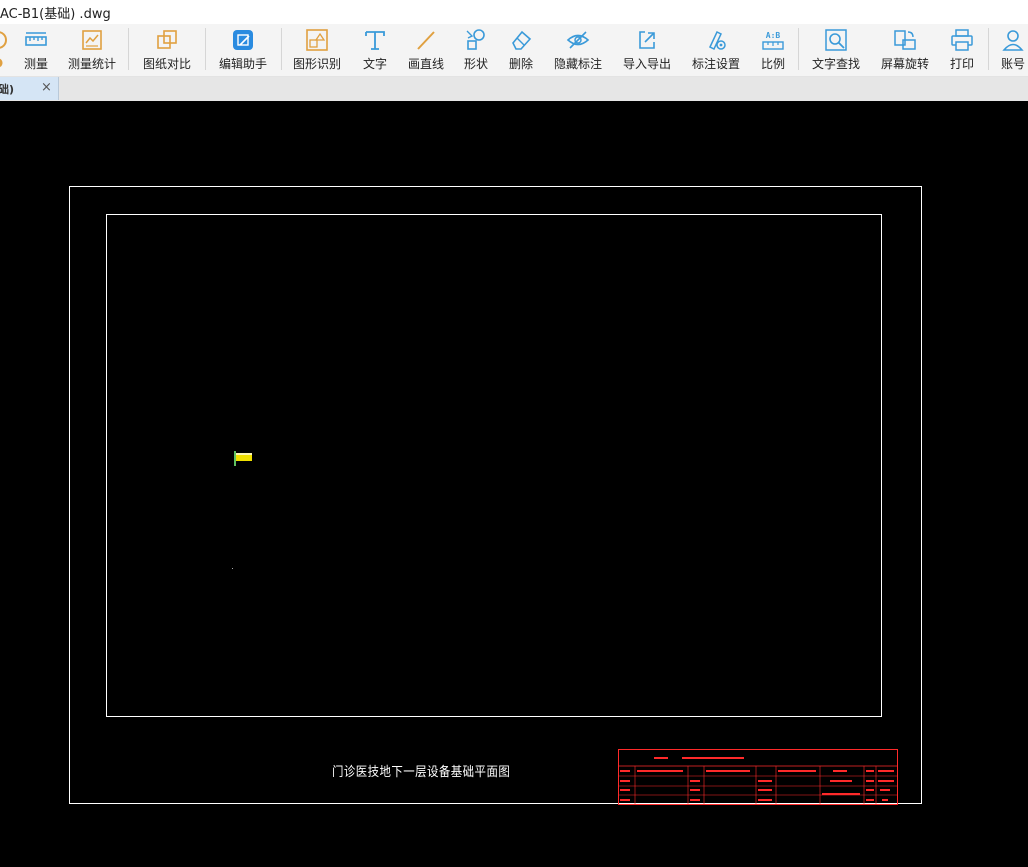  What do you see at coordinates (5, 50) in the screenshot?
I see `partial-tool-button: ●` at bounding box center [5, 50].